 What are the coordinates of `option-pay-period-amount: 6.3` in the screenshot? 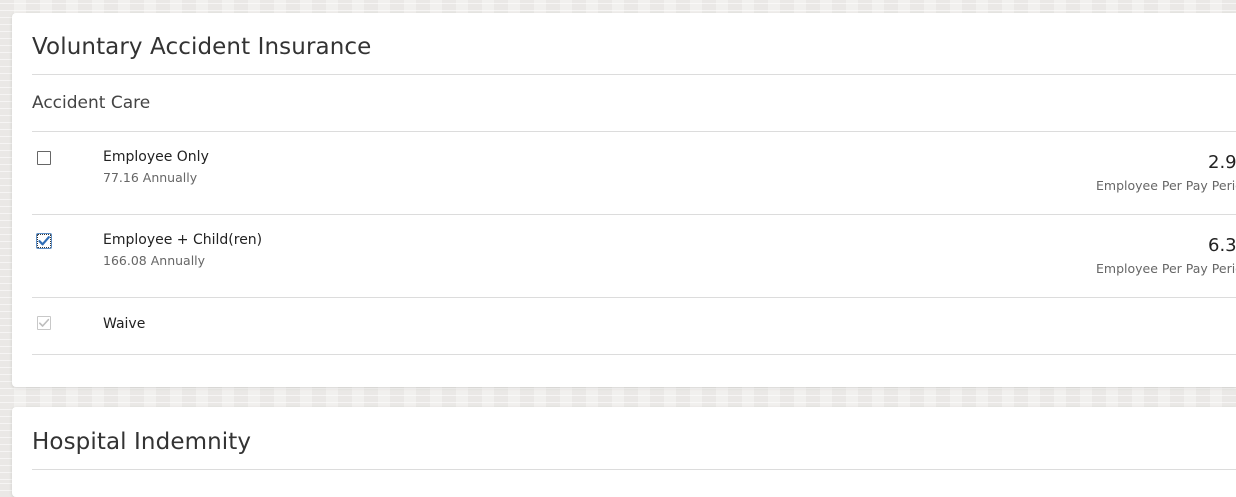 It's located at (1222, 245).